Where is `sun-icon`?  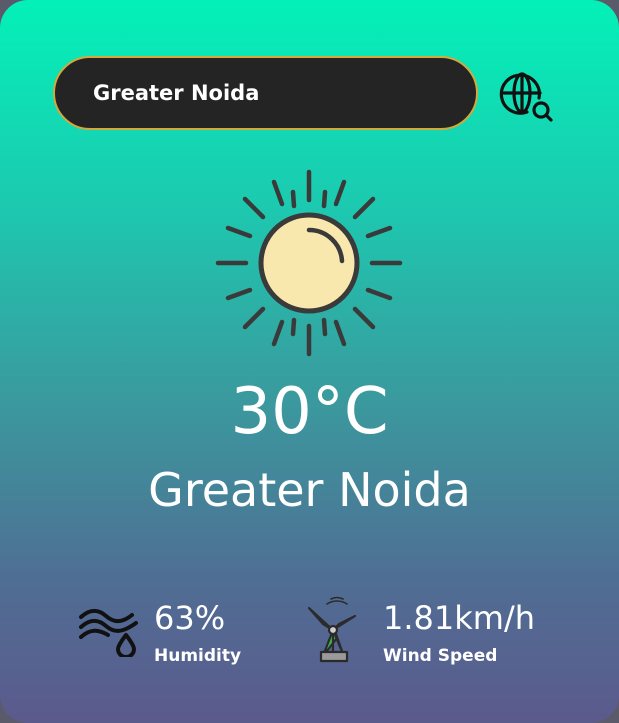 sun-icon is located at coordinates (309, 263).